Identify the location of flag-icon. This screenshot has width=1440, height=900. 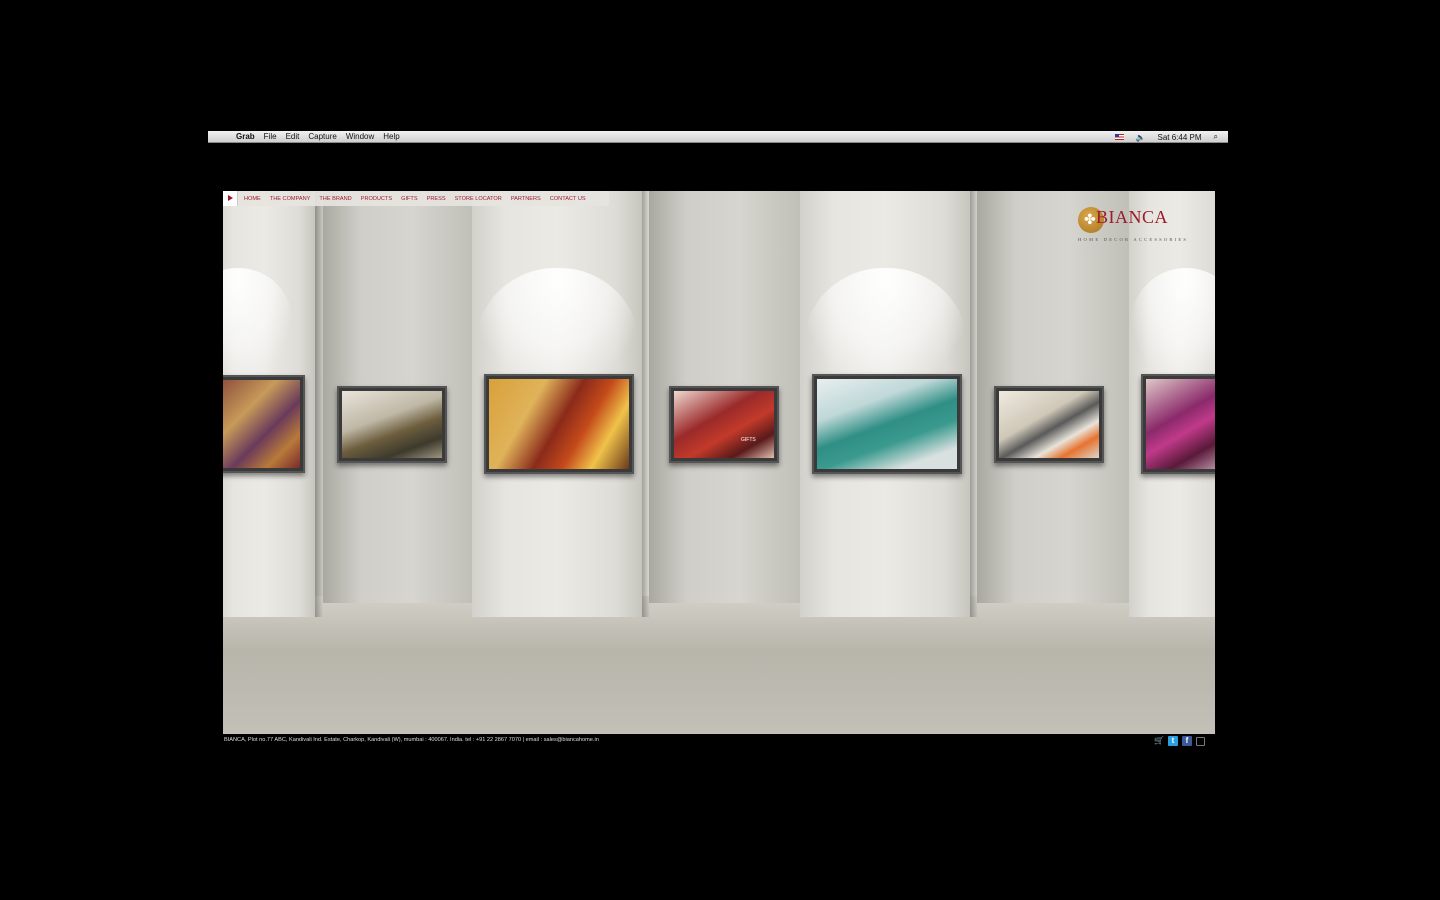
(1119, 137).